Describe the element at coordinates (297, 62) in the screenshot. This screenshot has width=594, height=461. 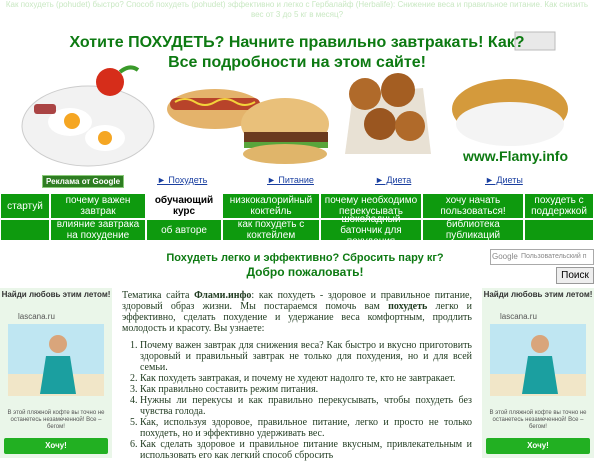
I see `banner-subheadline: Все подробности на этом сайте!` at that location.